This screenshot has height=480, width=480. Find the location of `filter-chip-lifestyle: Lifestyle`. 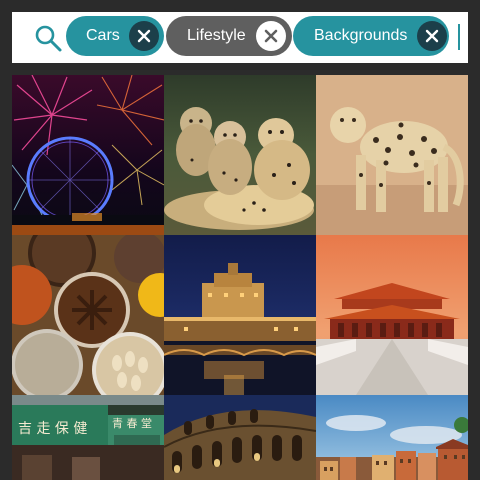

filter-chip-lifestyle: Lifestyle is located at coordinates (229, 36).